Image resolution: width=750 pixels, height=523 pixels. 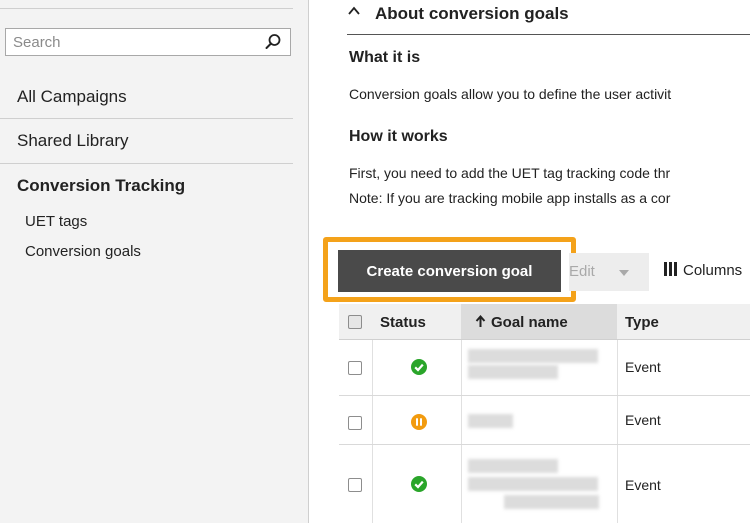 I want to click on nav-conversion-tracking: Conversion Tracking, so click(x=101, y=186).